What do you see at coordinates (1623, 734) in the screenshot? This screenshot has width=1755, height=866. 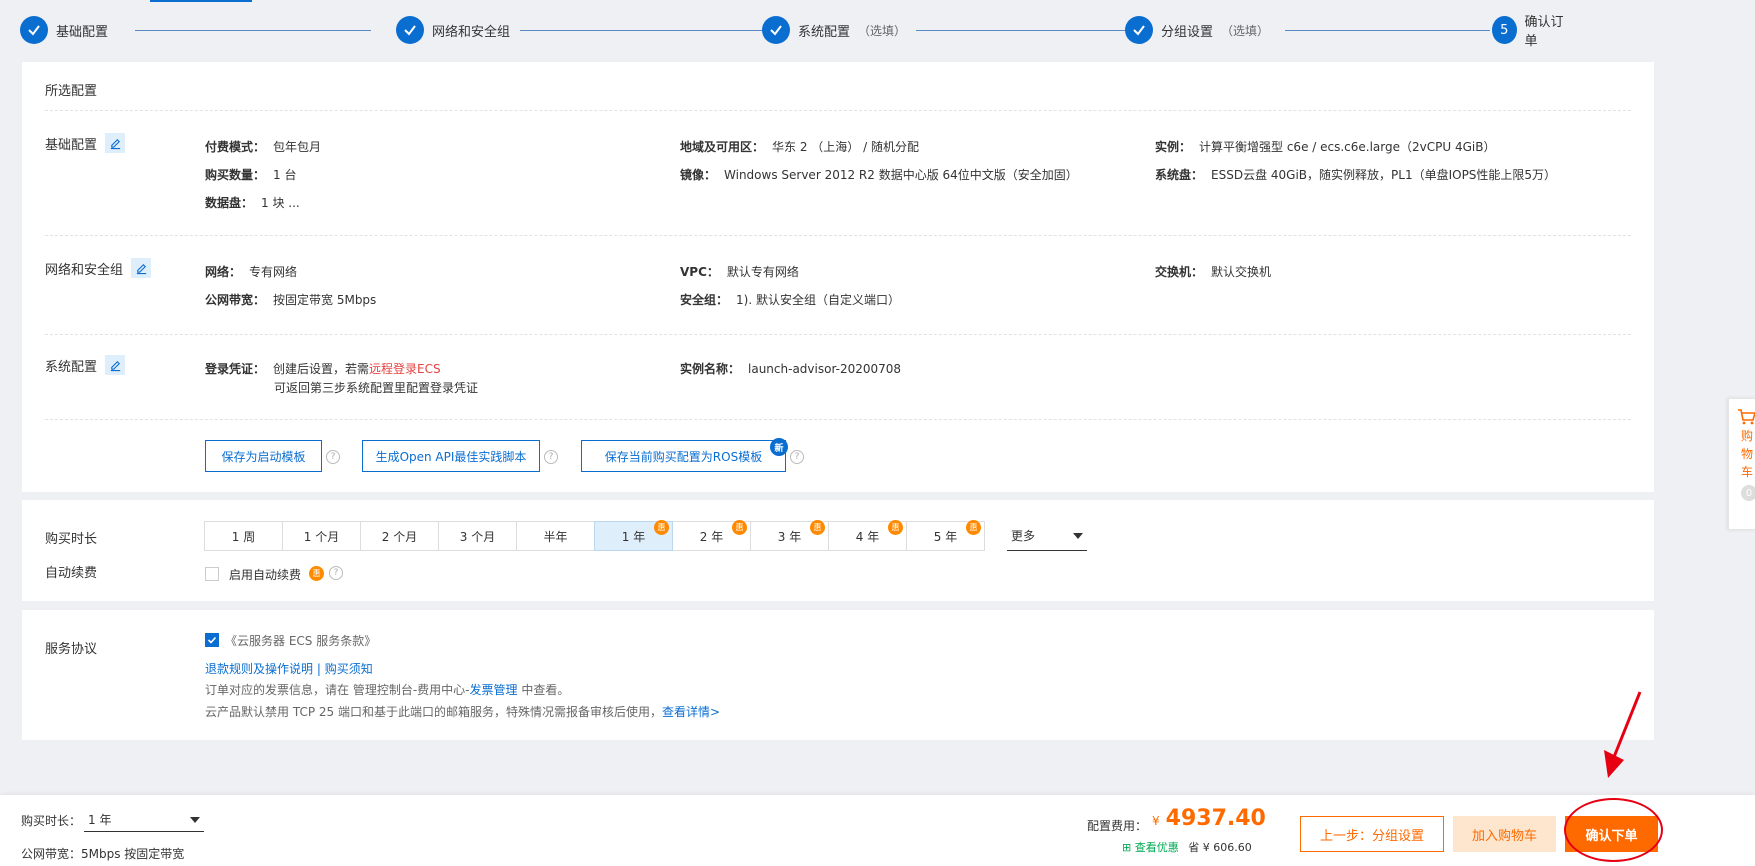 I see `annotation-arrow` at bounding box center [1623, 734].